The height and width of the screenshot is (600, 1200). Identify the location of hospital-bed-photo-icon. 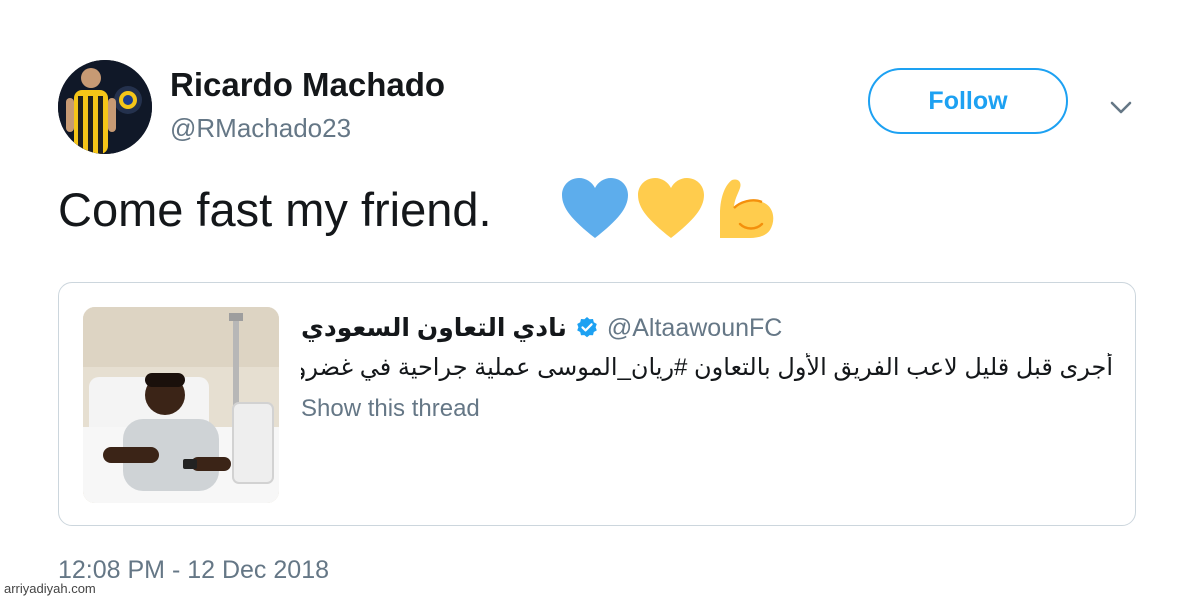
(181, 405).